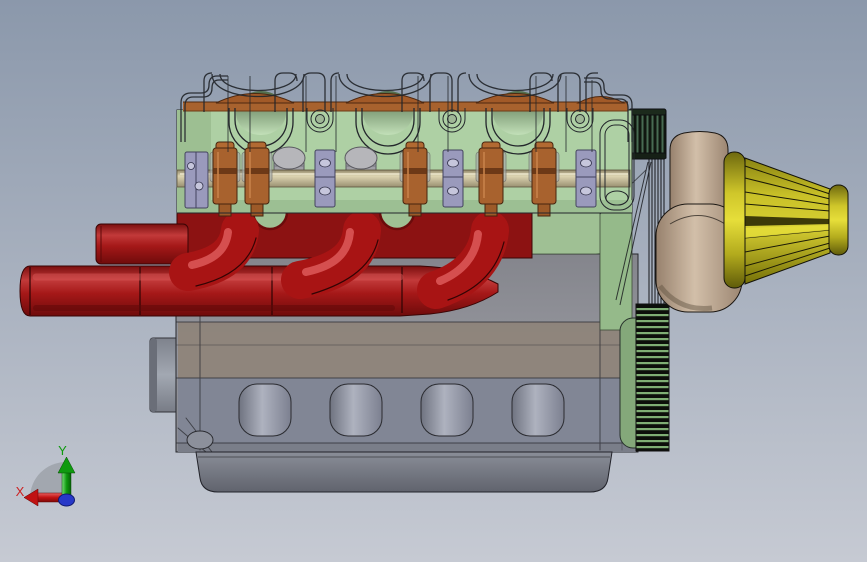 Image resolution: width=867 pixels, height=562 pixels. What do you see at coordinates (200, 440) in the screenshot?
I see `block-front-boss` at bounding box center [200, 440].